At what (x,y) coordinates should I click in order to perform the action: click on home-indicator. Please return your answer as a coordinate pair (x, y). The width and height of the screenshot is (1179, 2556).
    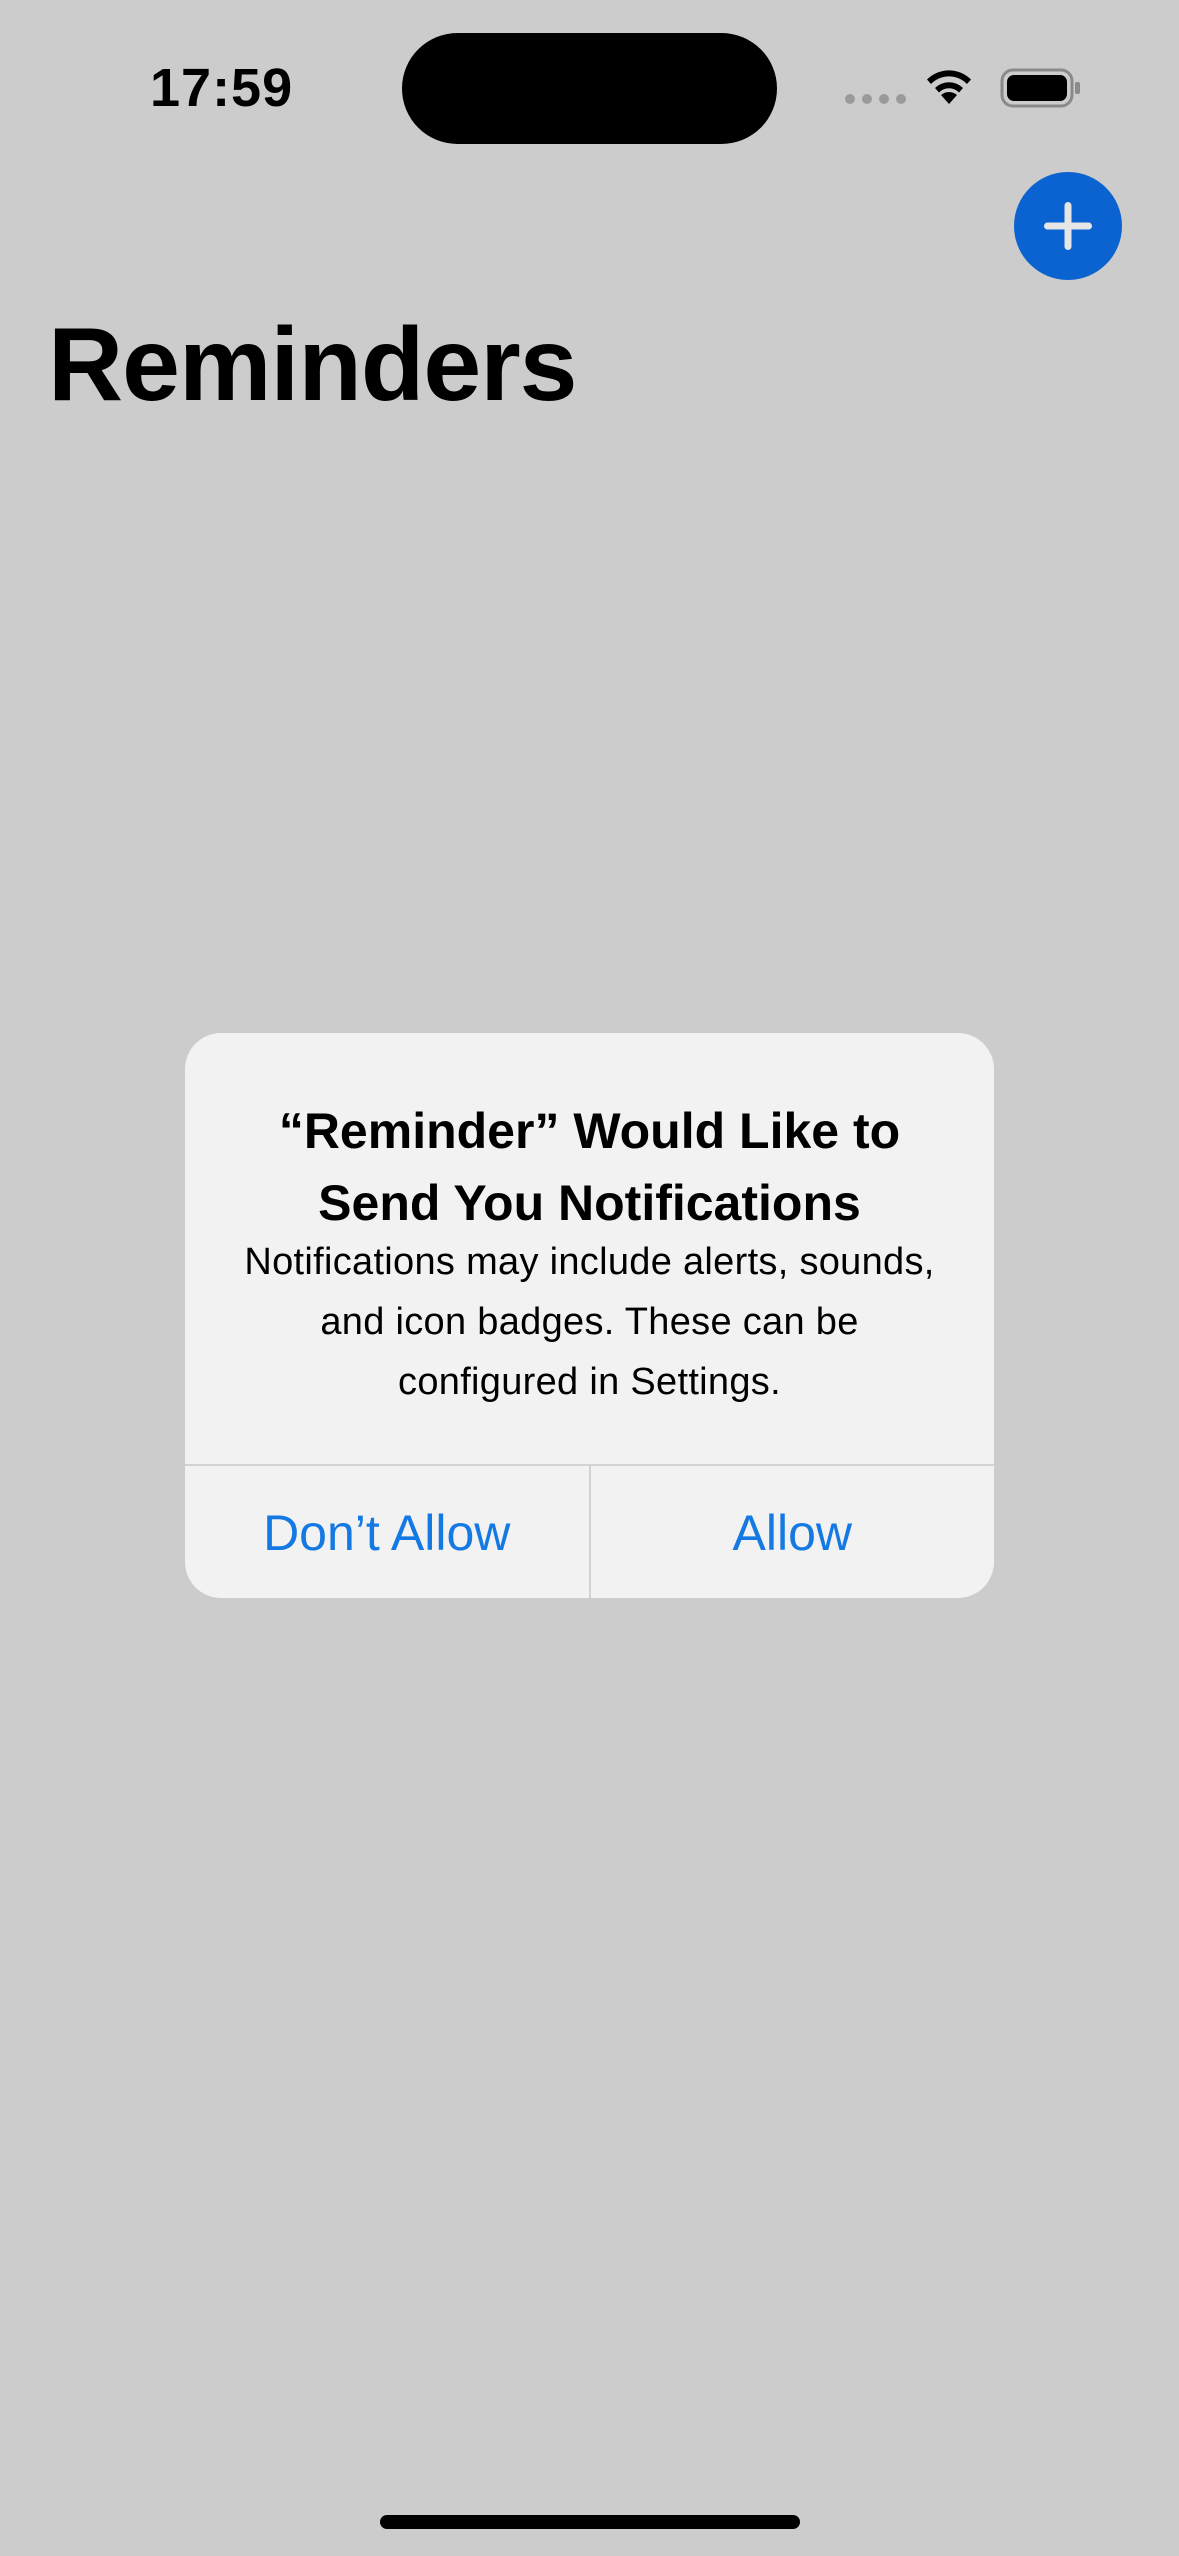
    Looking at the image, I should click on (590, 2522).